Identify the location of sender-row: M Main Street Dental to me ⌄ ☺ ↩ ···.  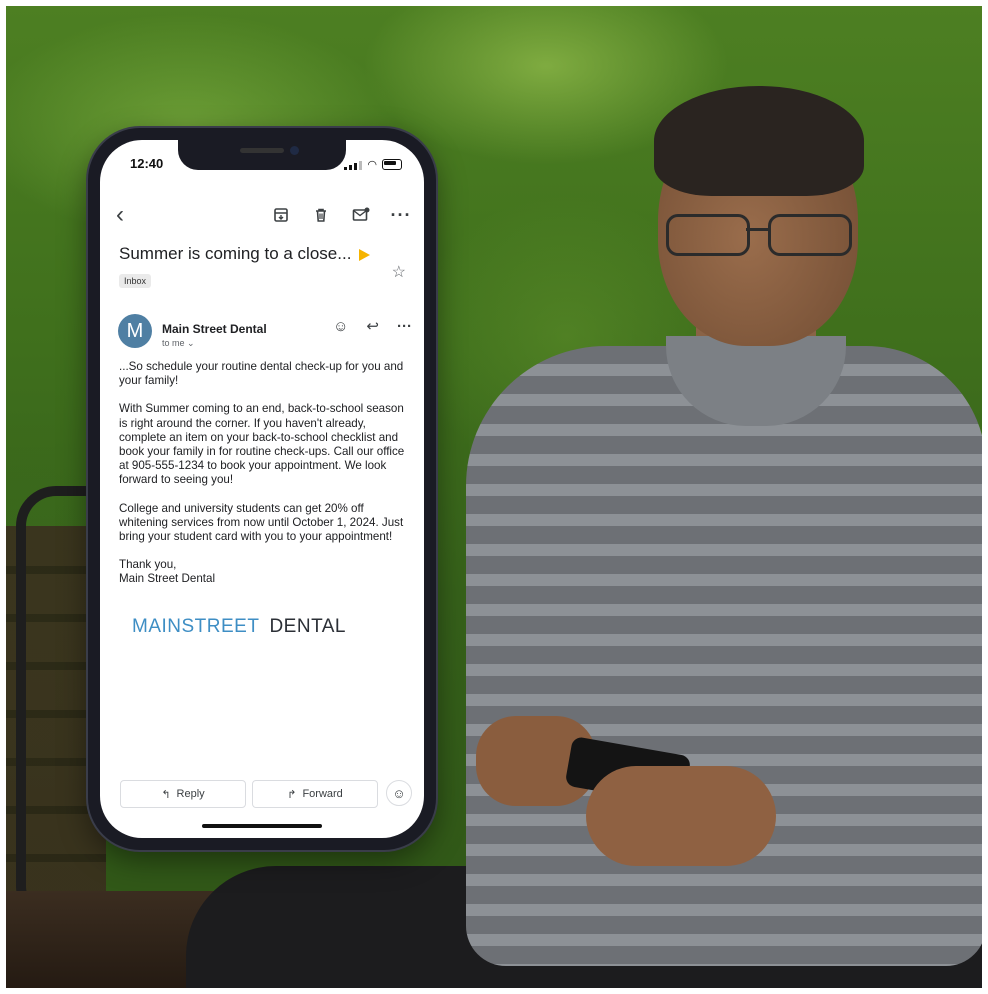
(266, 332).